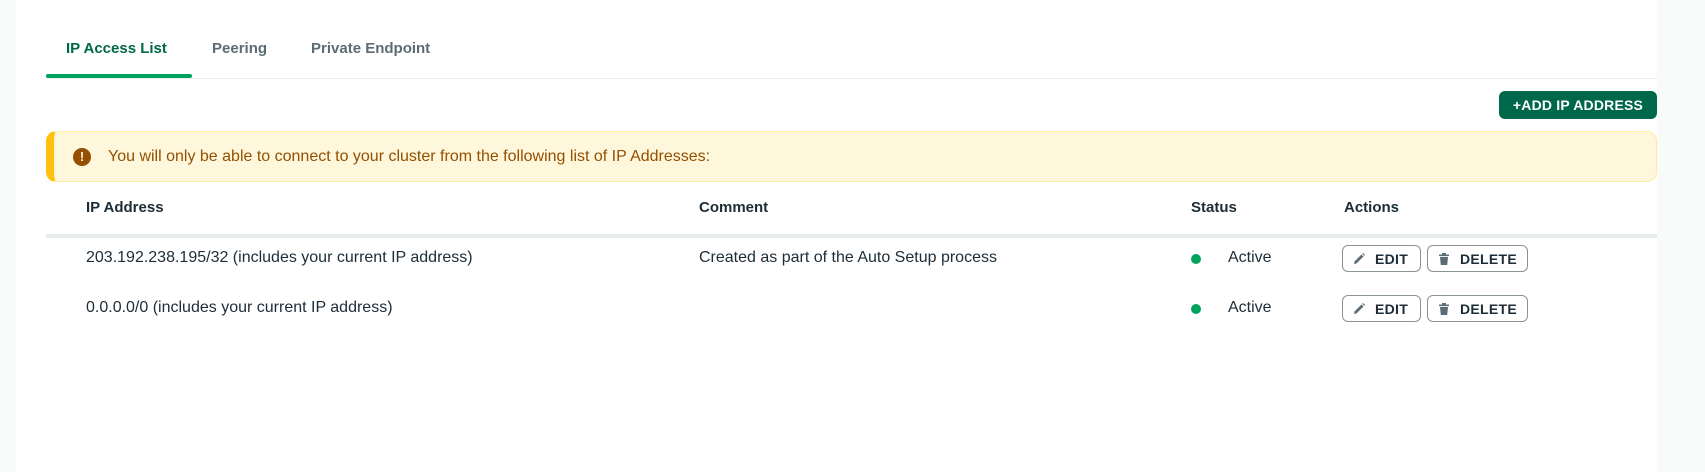 The height and width of the screenshot is (472, 1705). What do you see at coordinates (1578, 105) in the screenshot?
I see `add-ip-address-button: +ADD IP ADDRESS` at bounding box center [1578, 105].